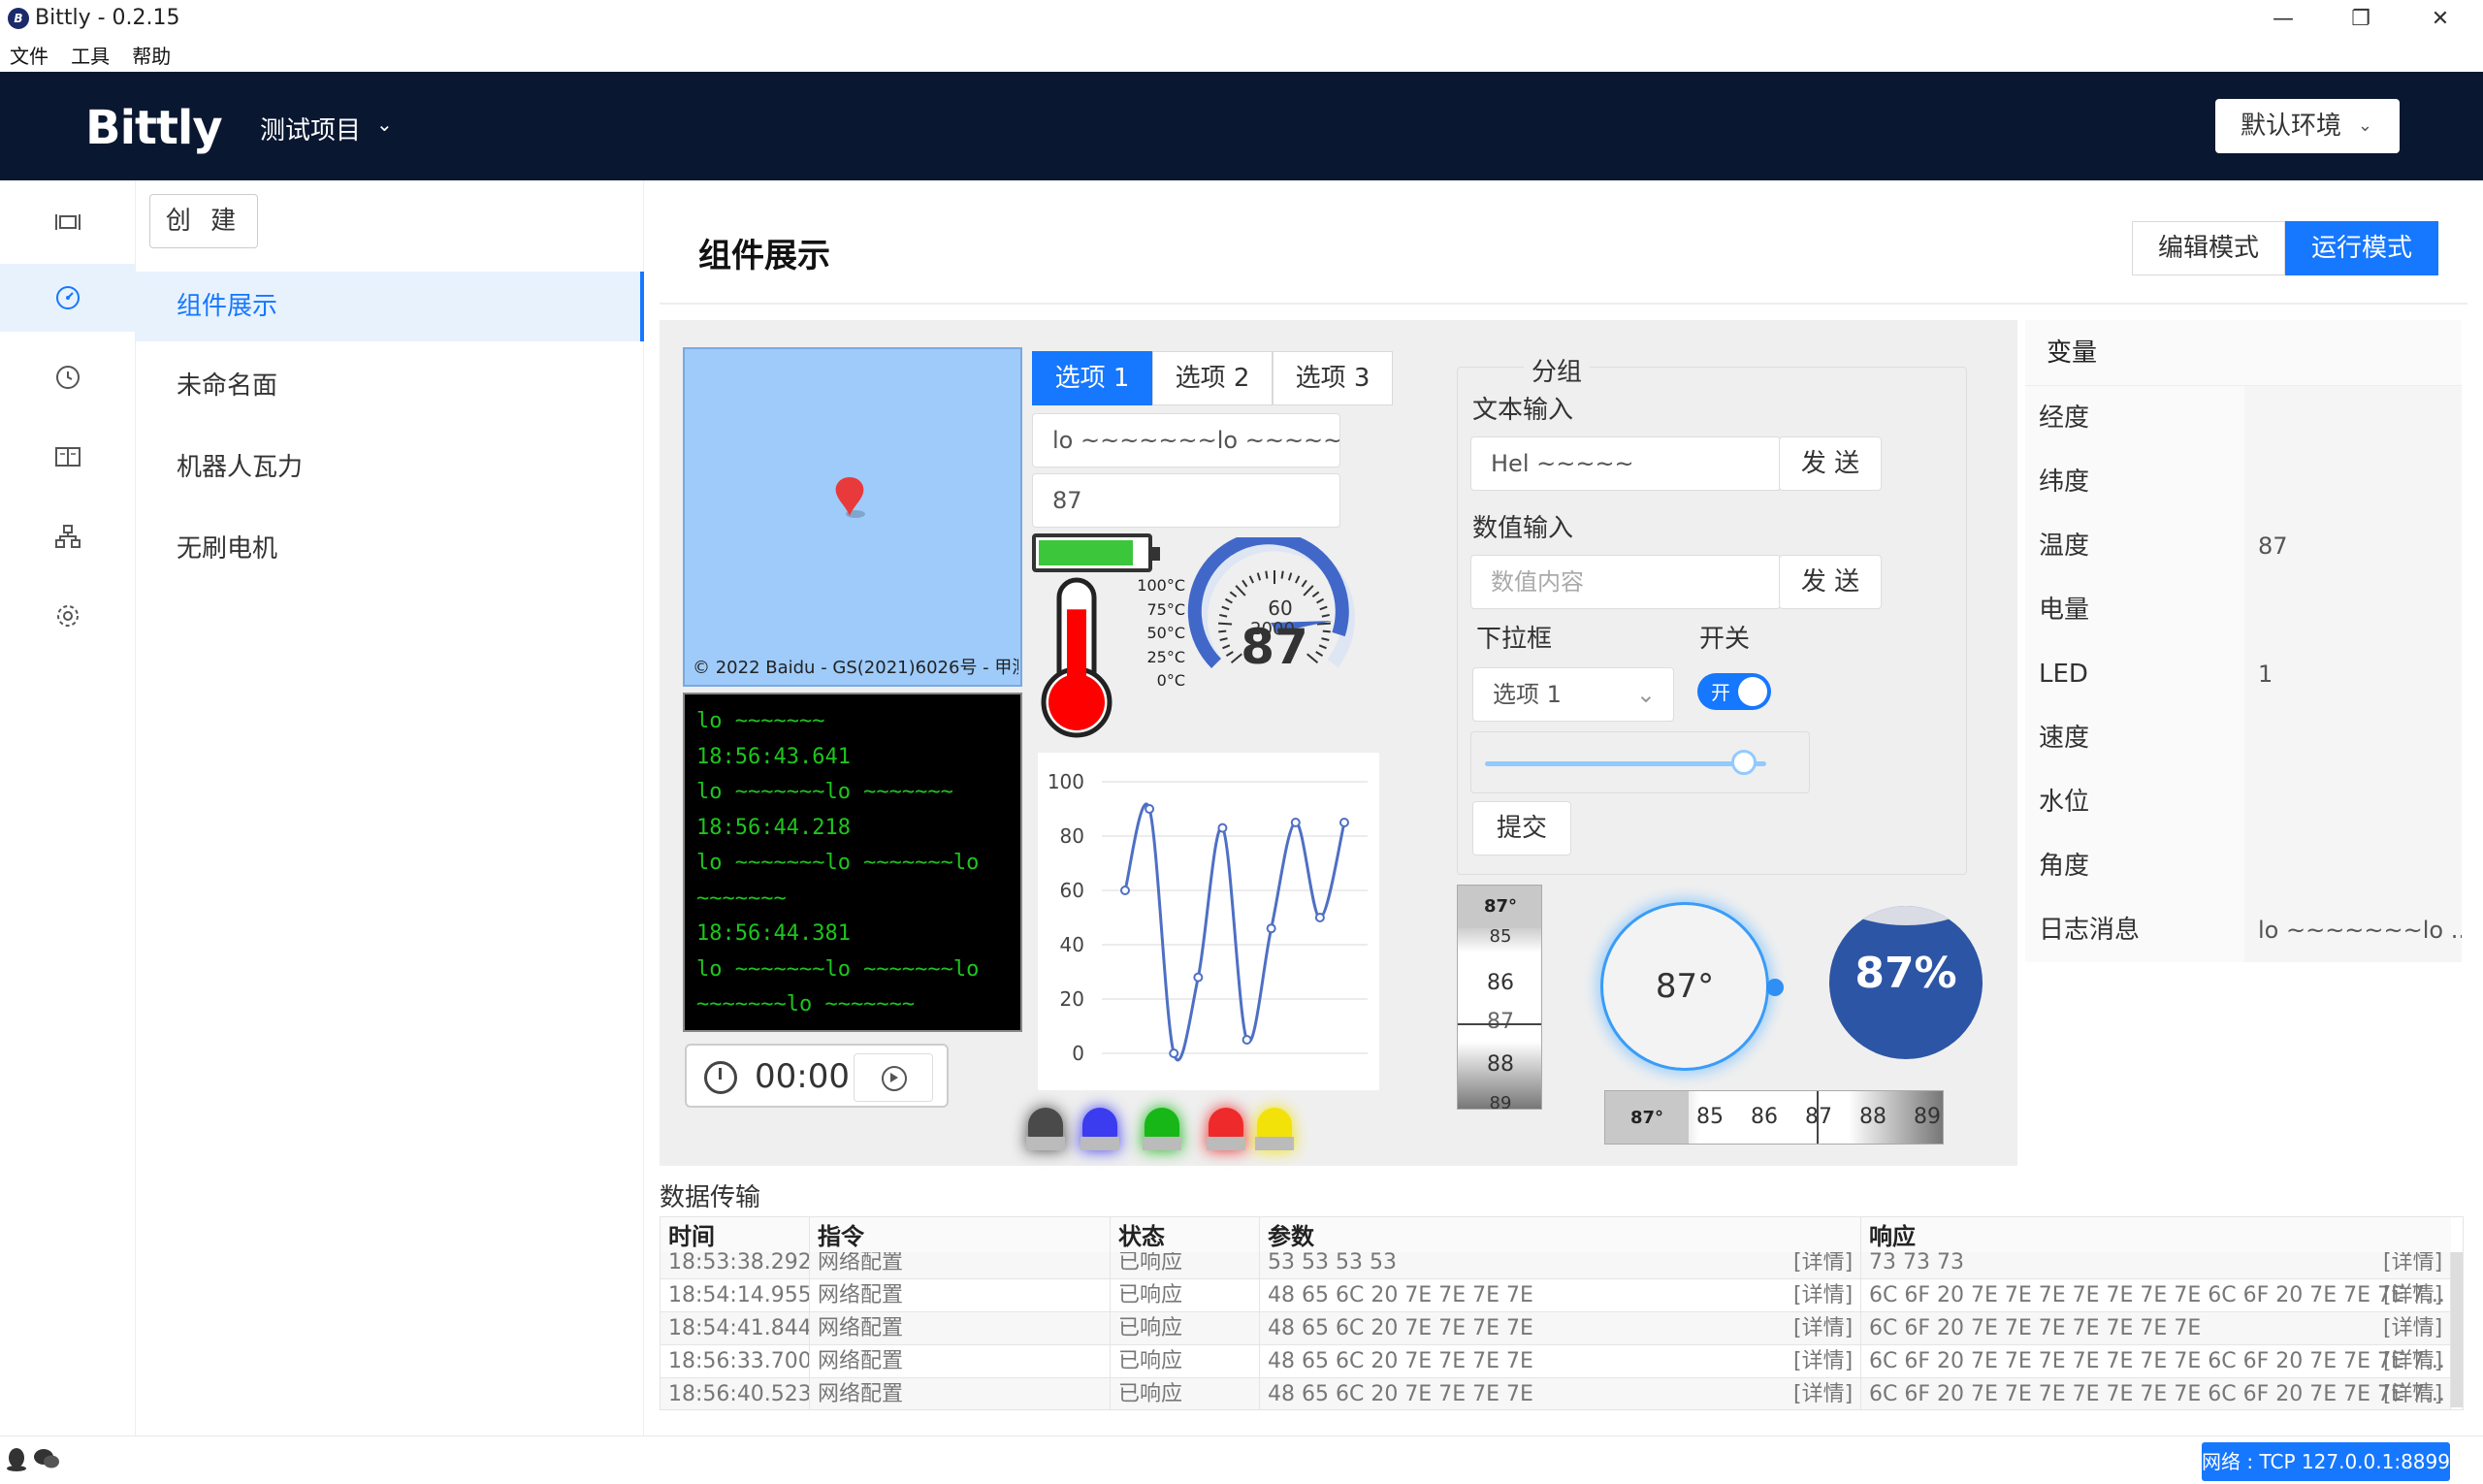  Describe the element at coordinates (736, 1234) in the screenshot. I see `column-header-time: 时间` at that location.